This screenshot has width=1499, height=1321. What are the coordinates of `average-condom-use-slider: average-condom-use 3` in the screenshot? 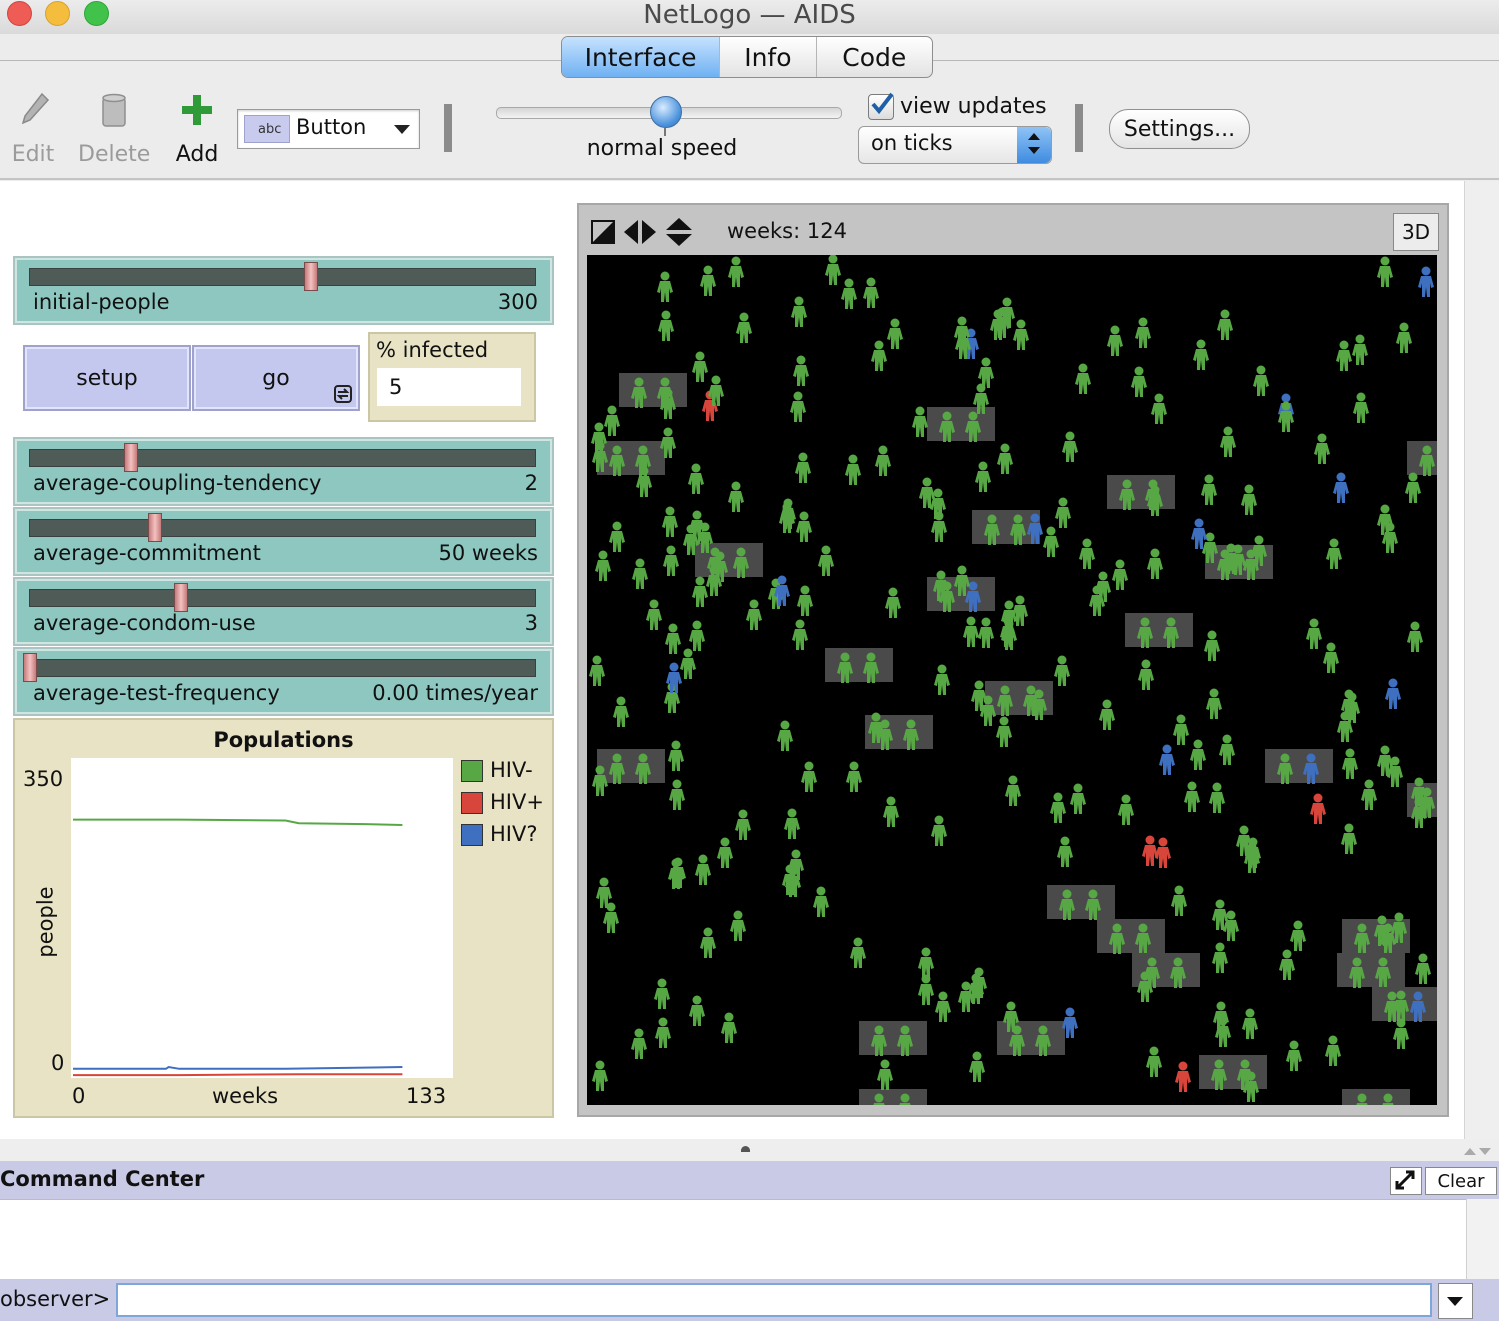 It's located at (283, 611).